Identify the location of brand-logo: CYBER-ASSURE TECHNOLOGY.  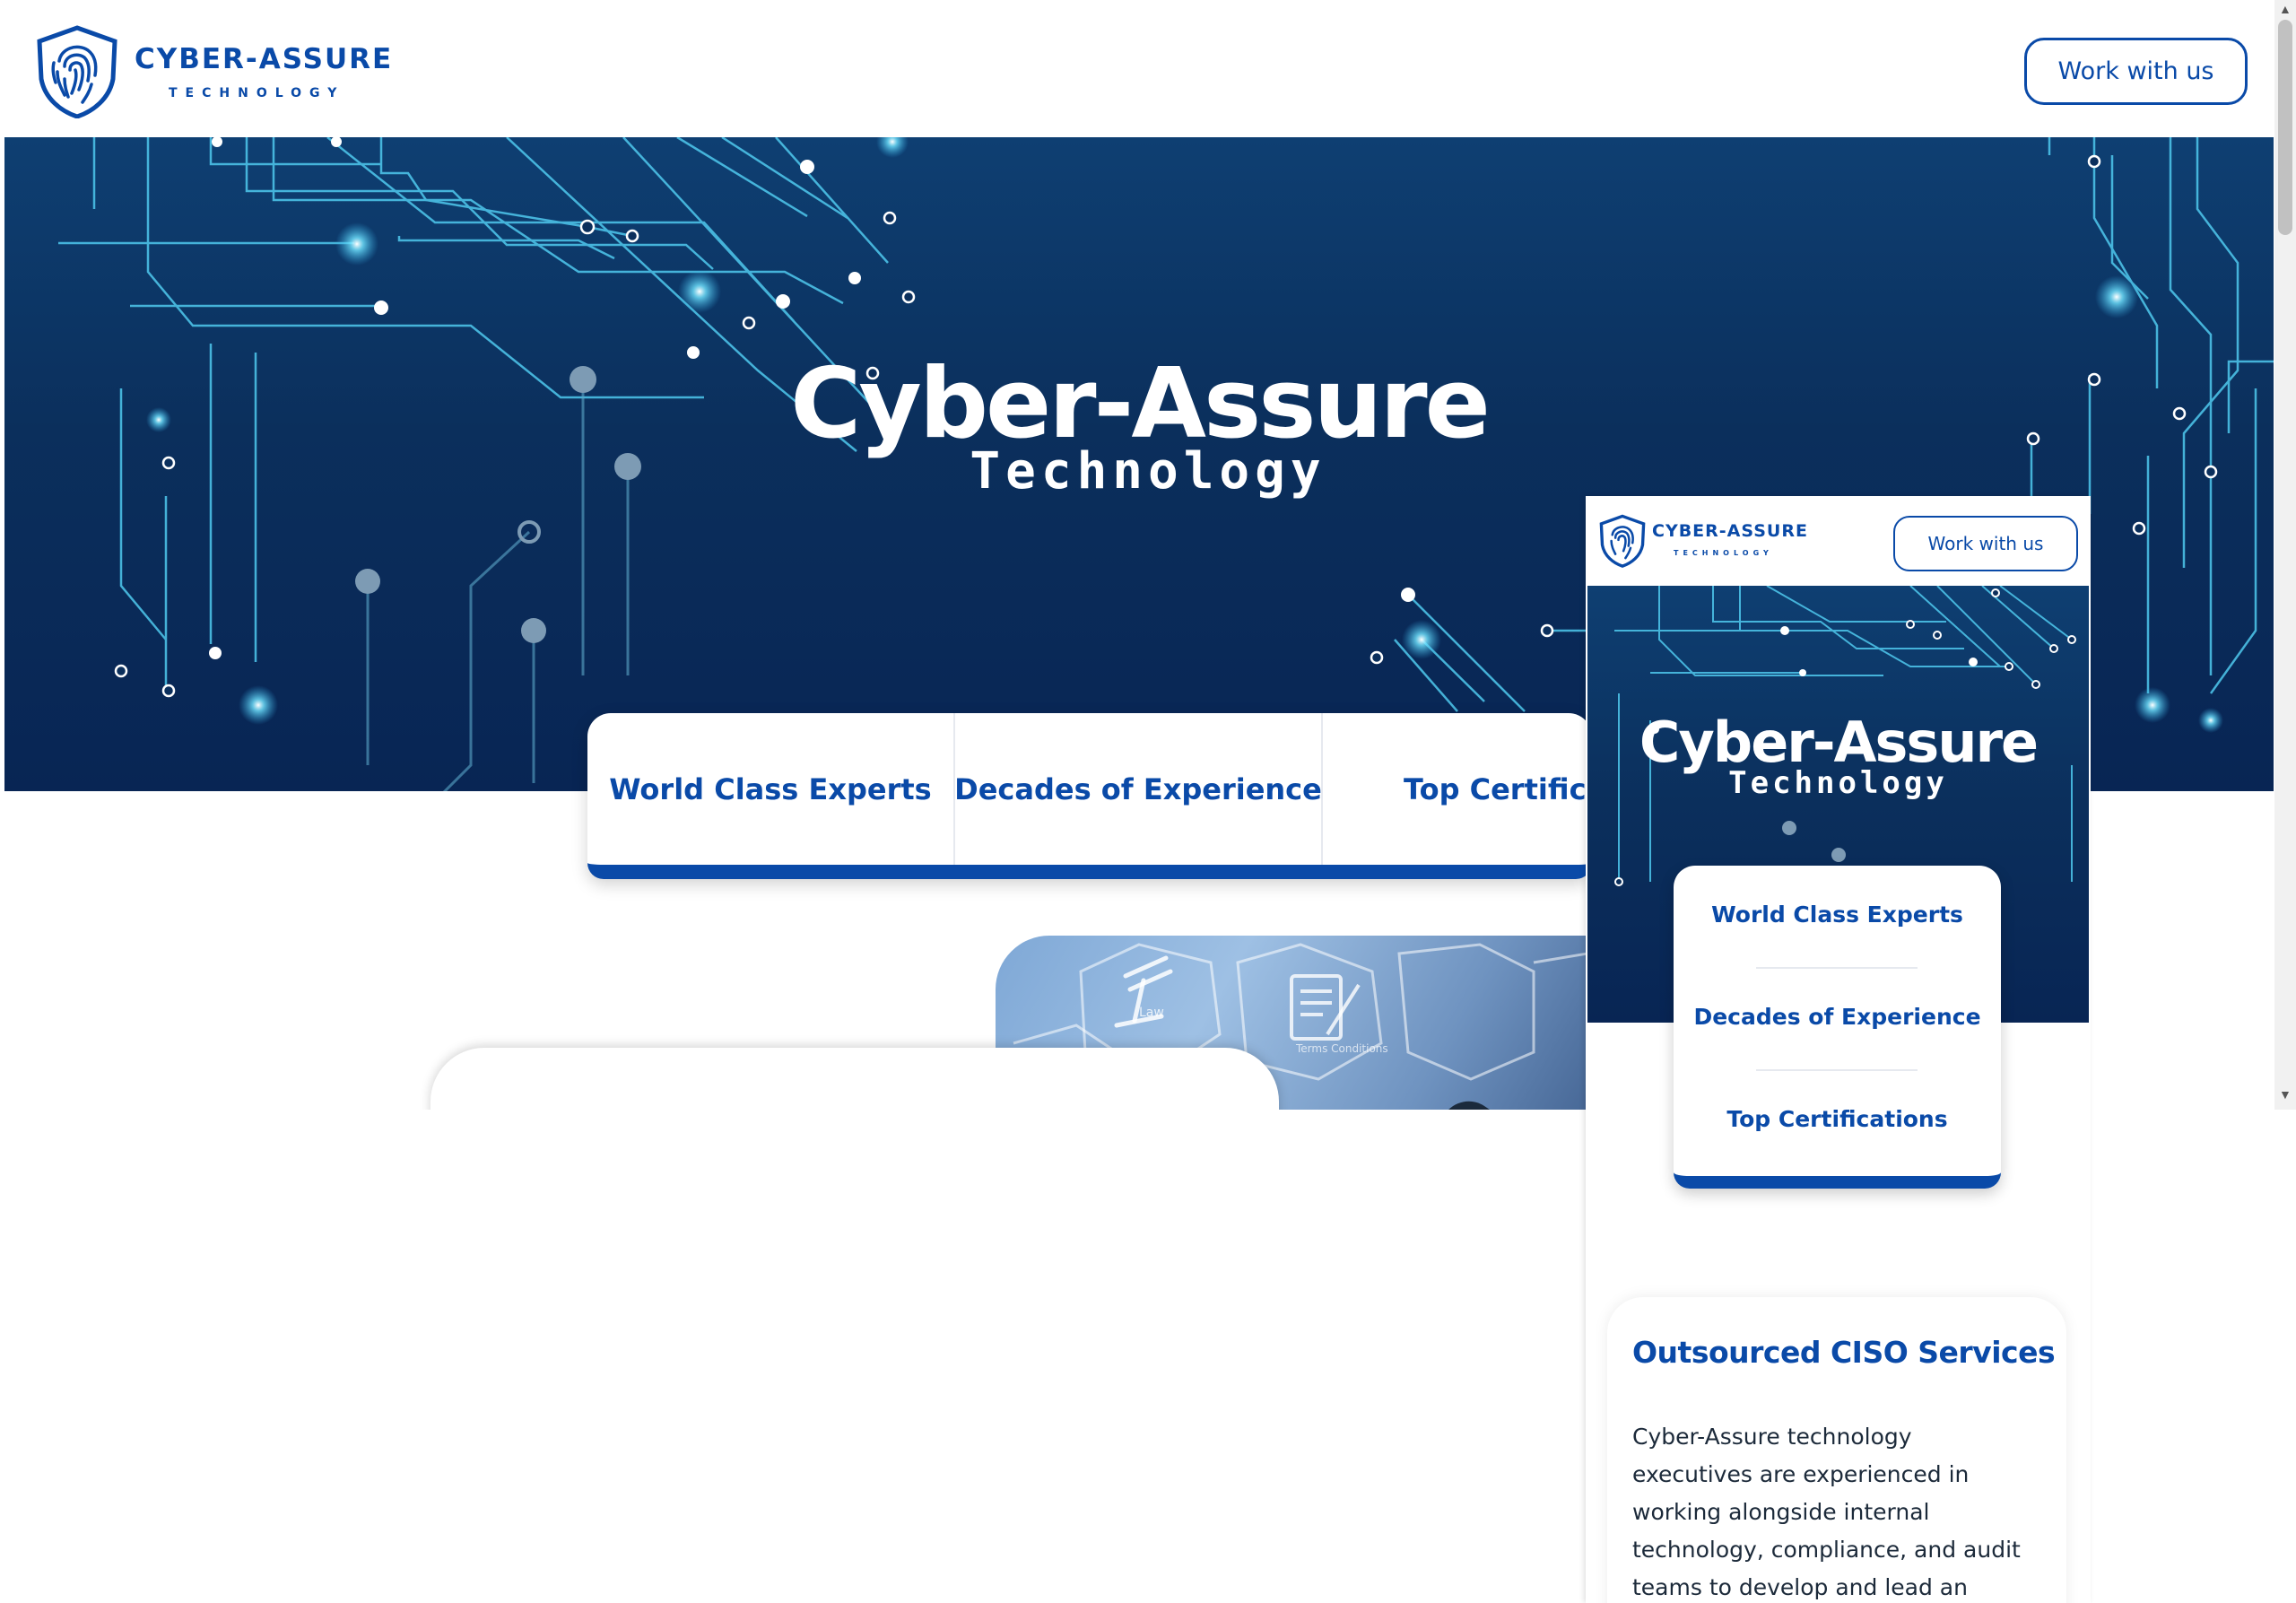
(213, 75).